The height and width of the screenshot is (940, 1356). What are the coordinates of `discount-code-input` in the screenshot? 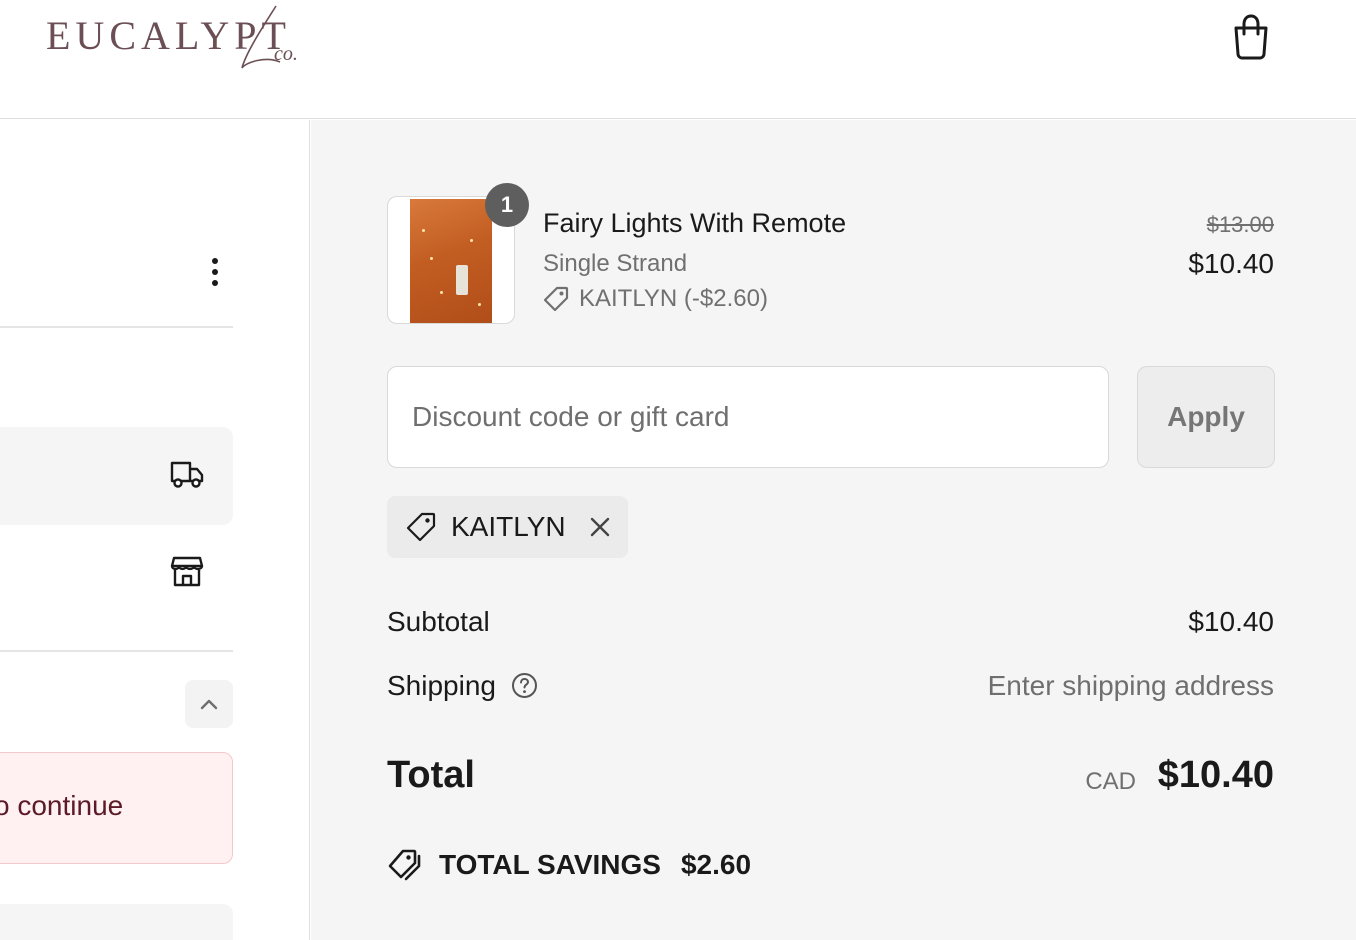 It's located at (748, 417).